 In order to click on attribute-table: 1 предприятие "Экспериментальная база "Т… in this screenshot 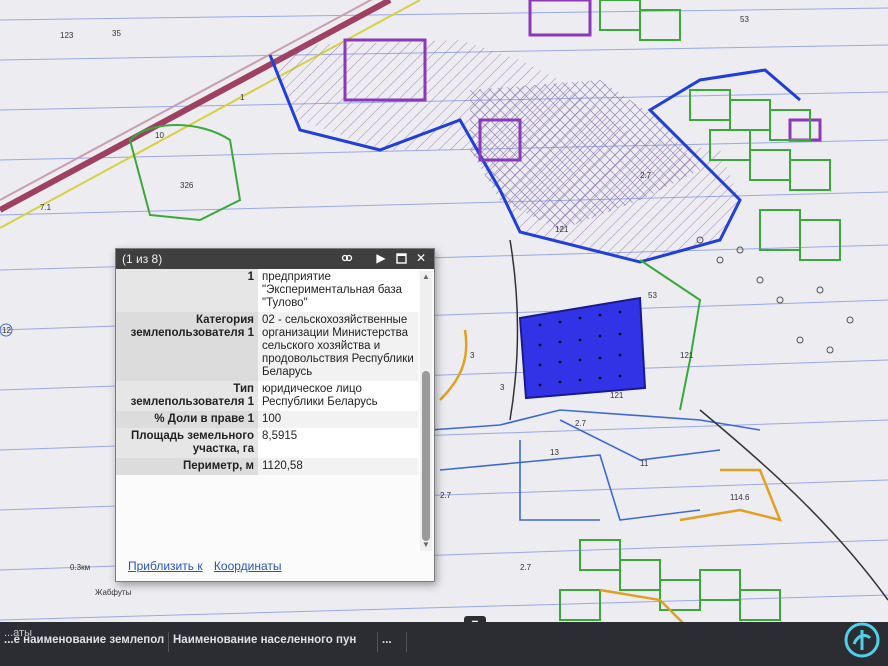, I will do `click(267, 372)`.